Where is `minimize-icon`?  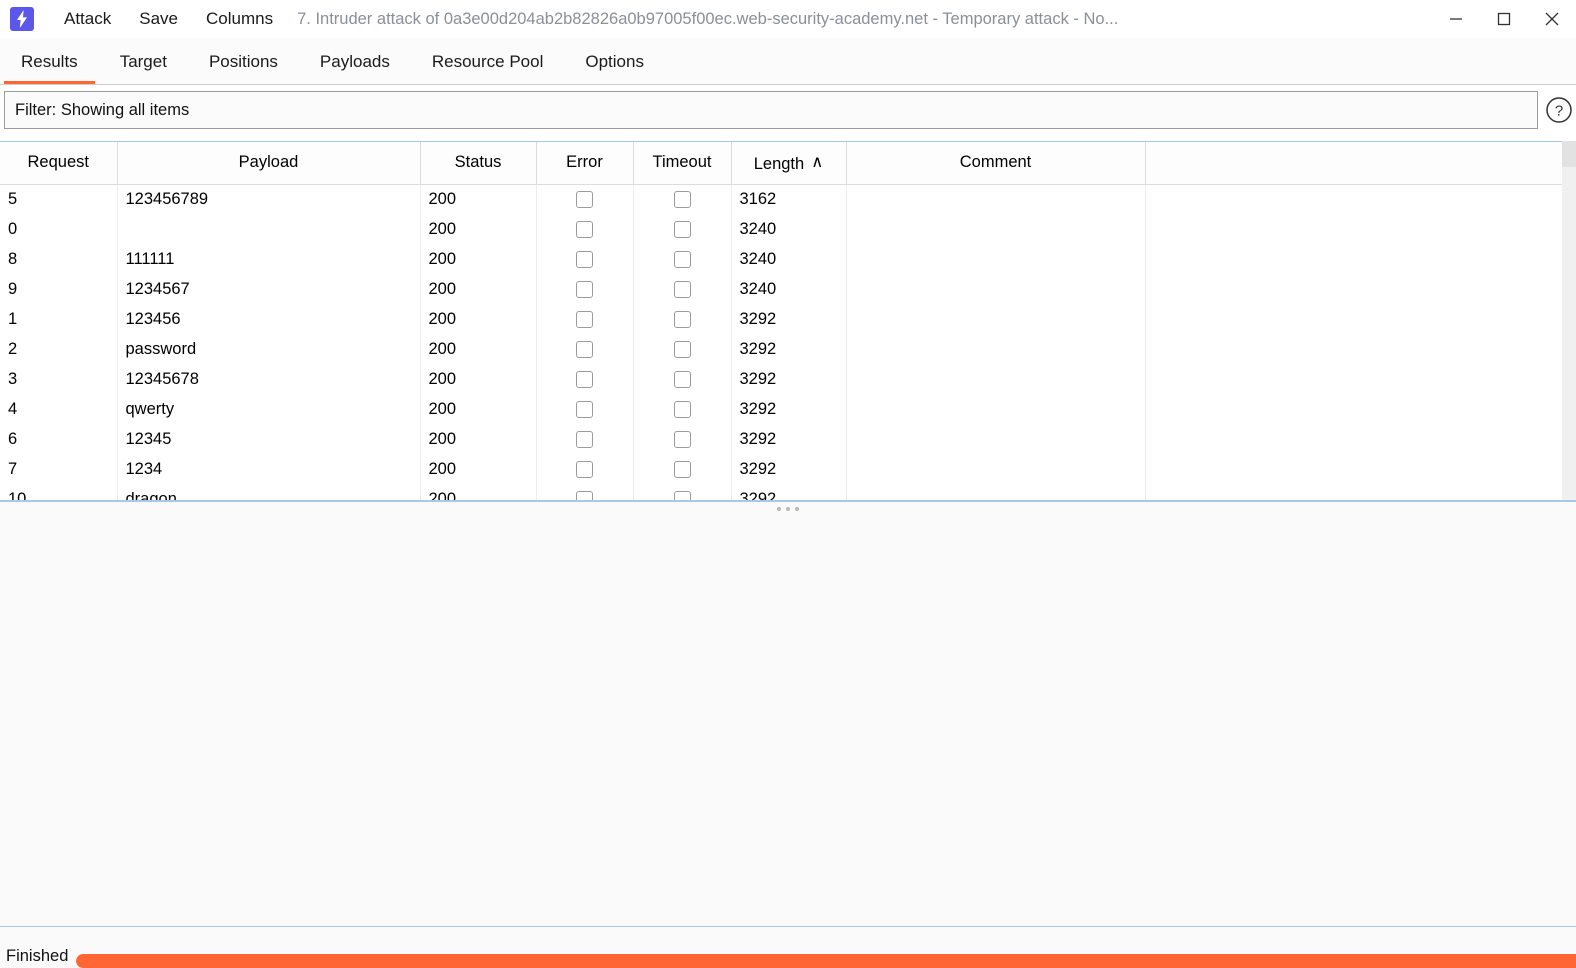
minimize-icon is located at coordinates (1456, 19).